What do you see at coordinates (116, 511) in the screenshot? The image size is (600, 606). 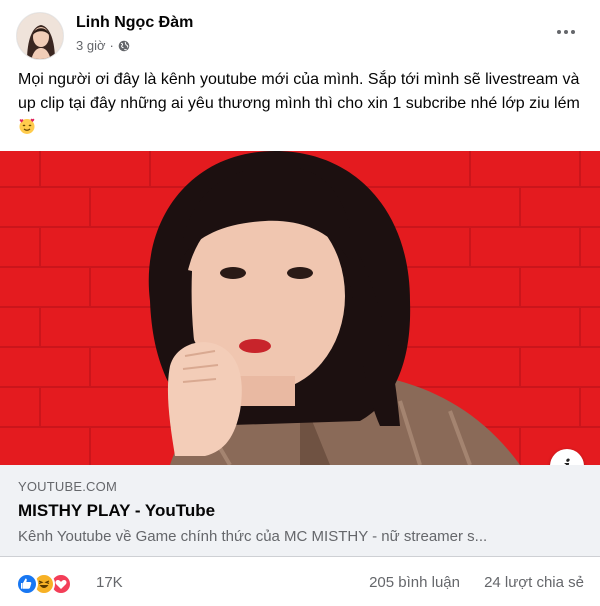 I see `link-title: MISTHY PLAY - YouTube` at bounding box center [116, 511].